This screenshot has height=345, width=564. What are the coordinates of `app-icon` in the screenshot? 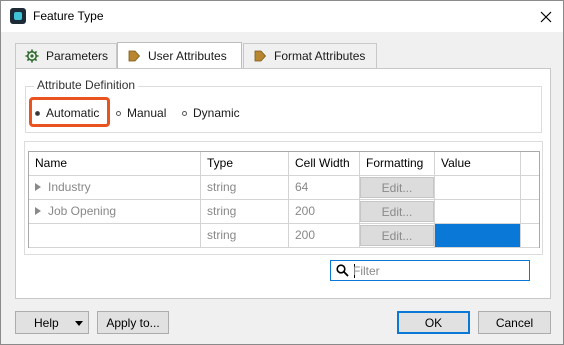 It's located at (18, 16).